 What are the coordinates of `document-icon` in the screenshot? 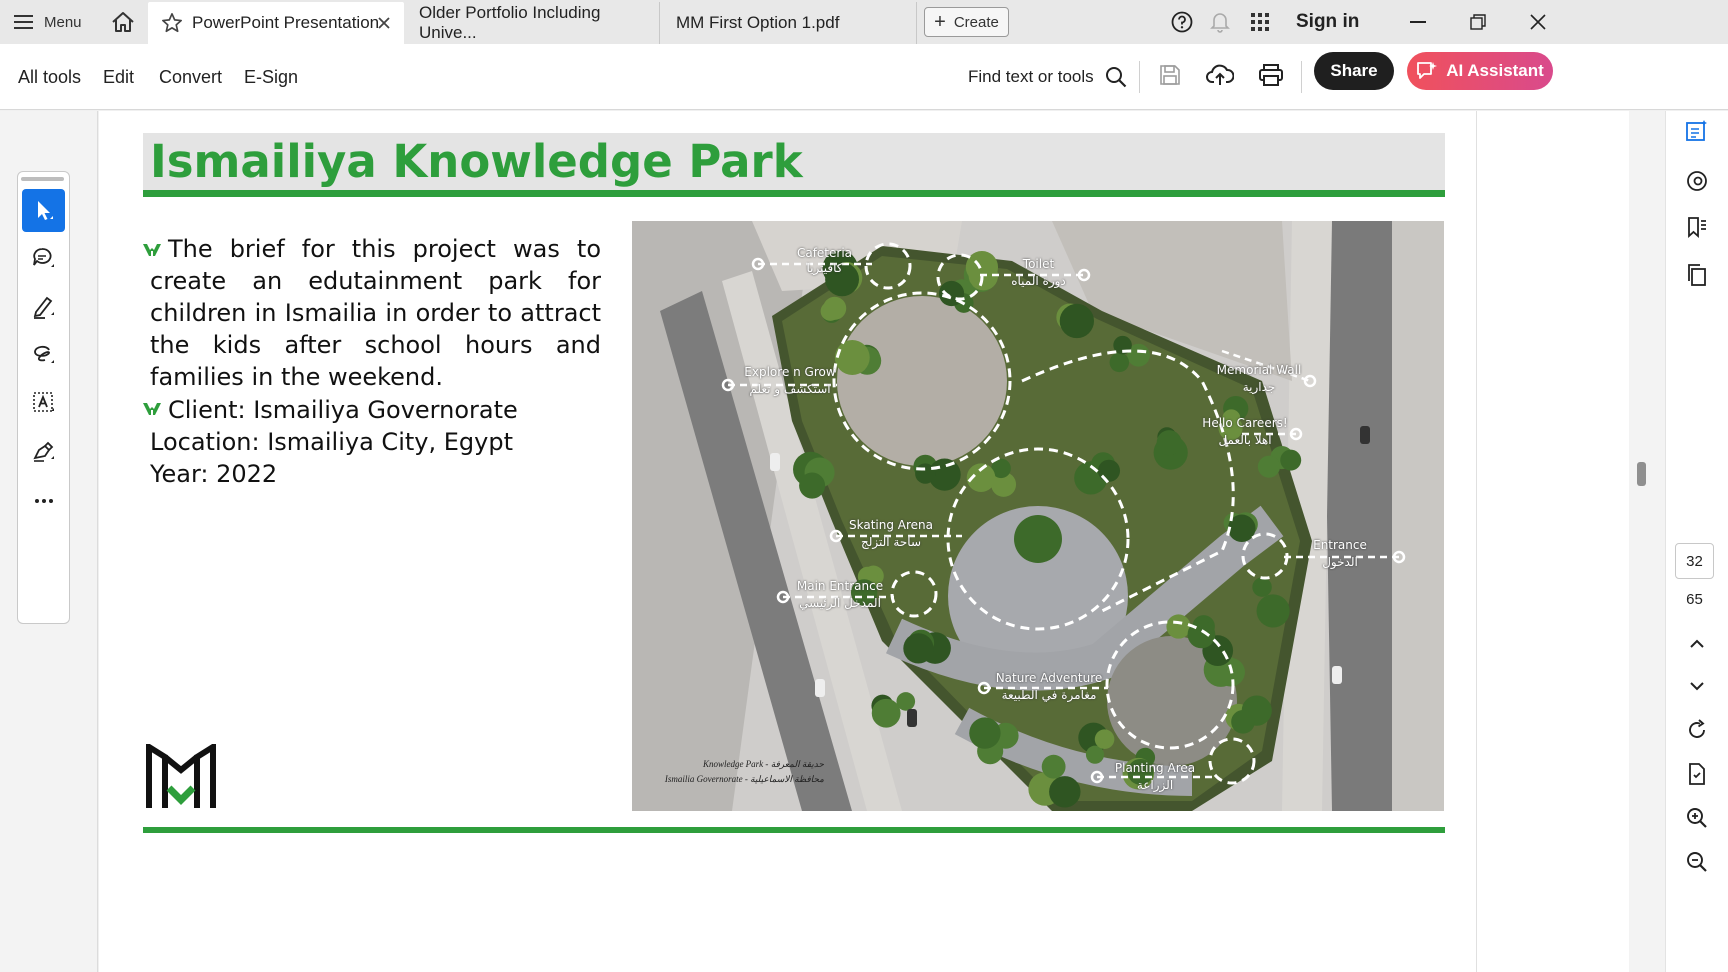 It's located at (1697, 774).